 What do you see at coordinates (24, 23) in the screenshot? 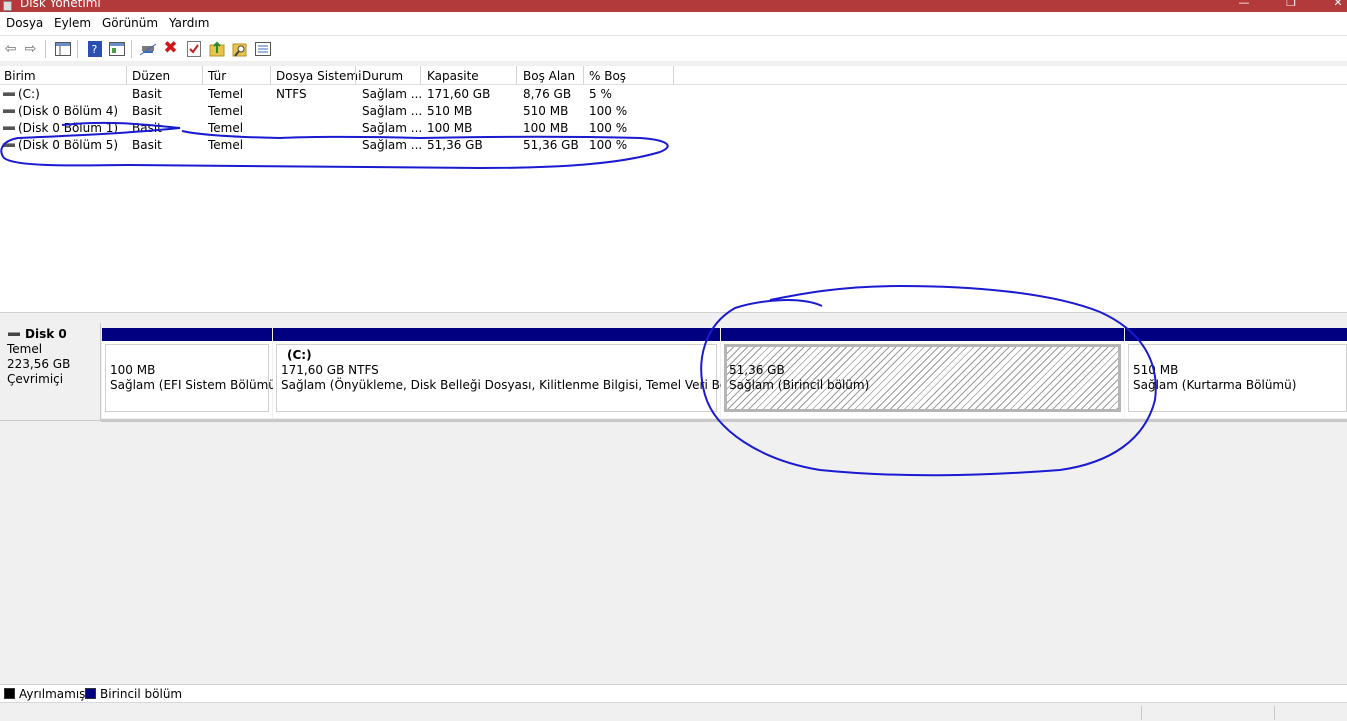
I see `menu-dosya: Dosya` at bounding box center [24, 23].